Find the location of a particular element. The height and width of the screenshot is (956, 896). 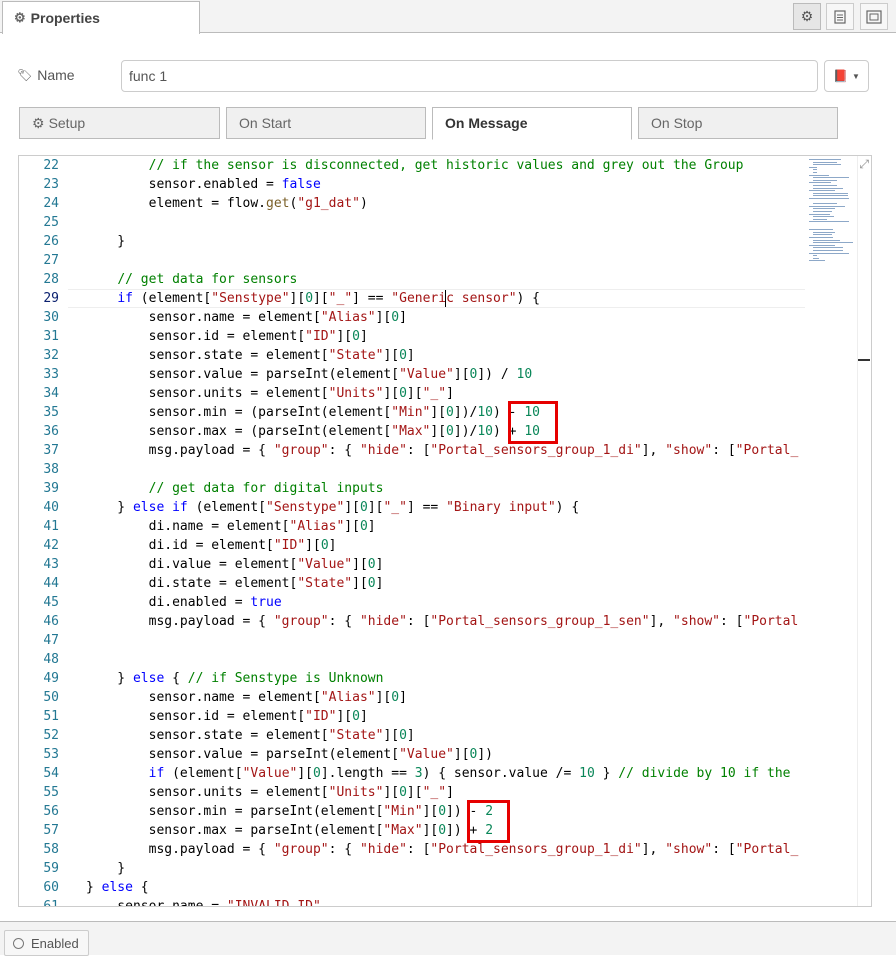

code-token: ]) is located at coordinates (485, 754).